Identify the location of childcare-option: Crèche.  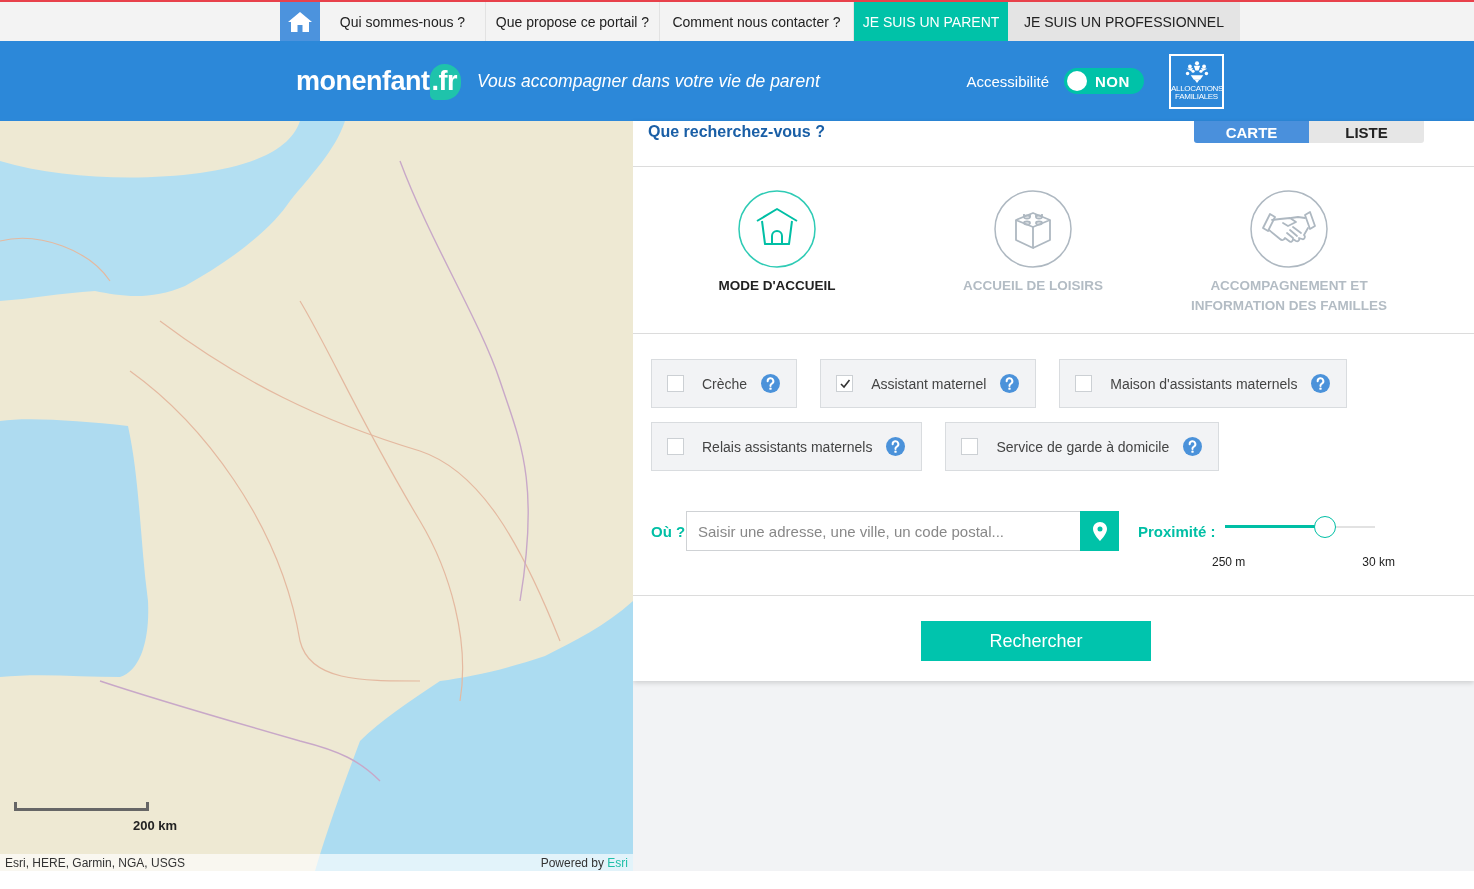
(724, 383).